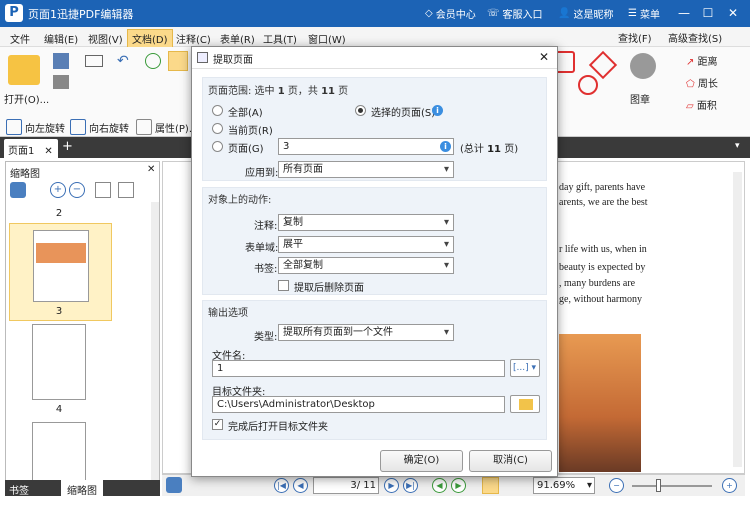  I want to click on radio-current-page, so click(217, 128).